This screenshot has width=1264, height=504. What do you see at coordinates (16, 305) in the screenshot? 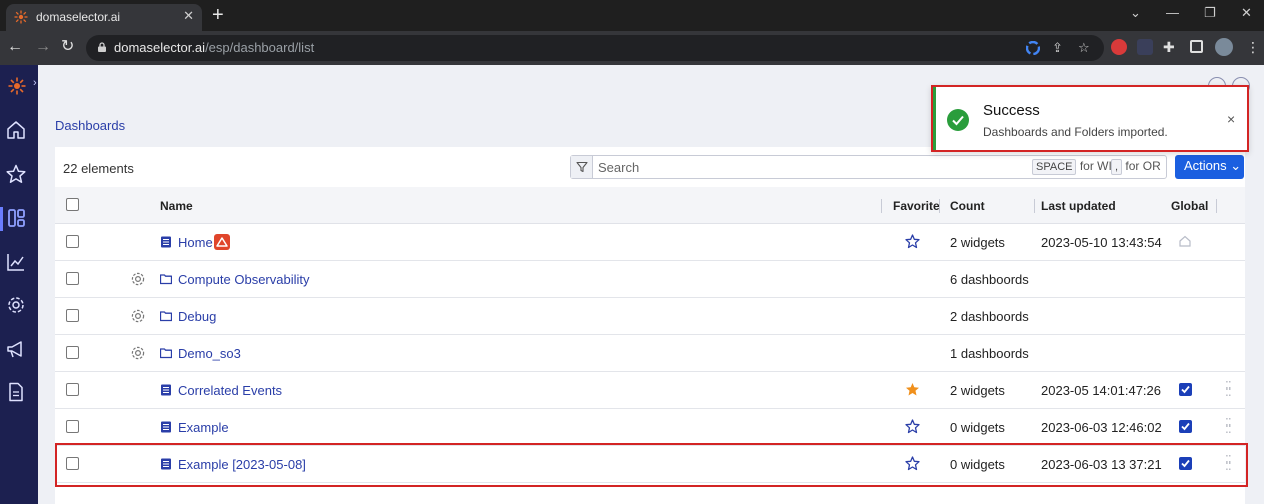
I see `settings-gear-icon` at bounding box center [16, 305].